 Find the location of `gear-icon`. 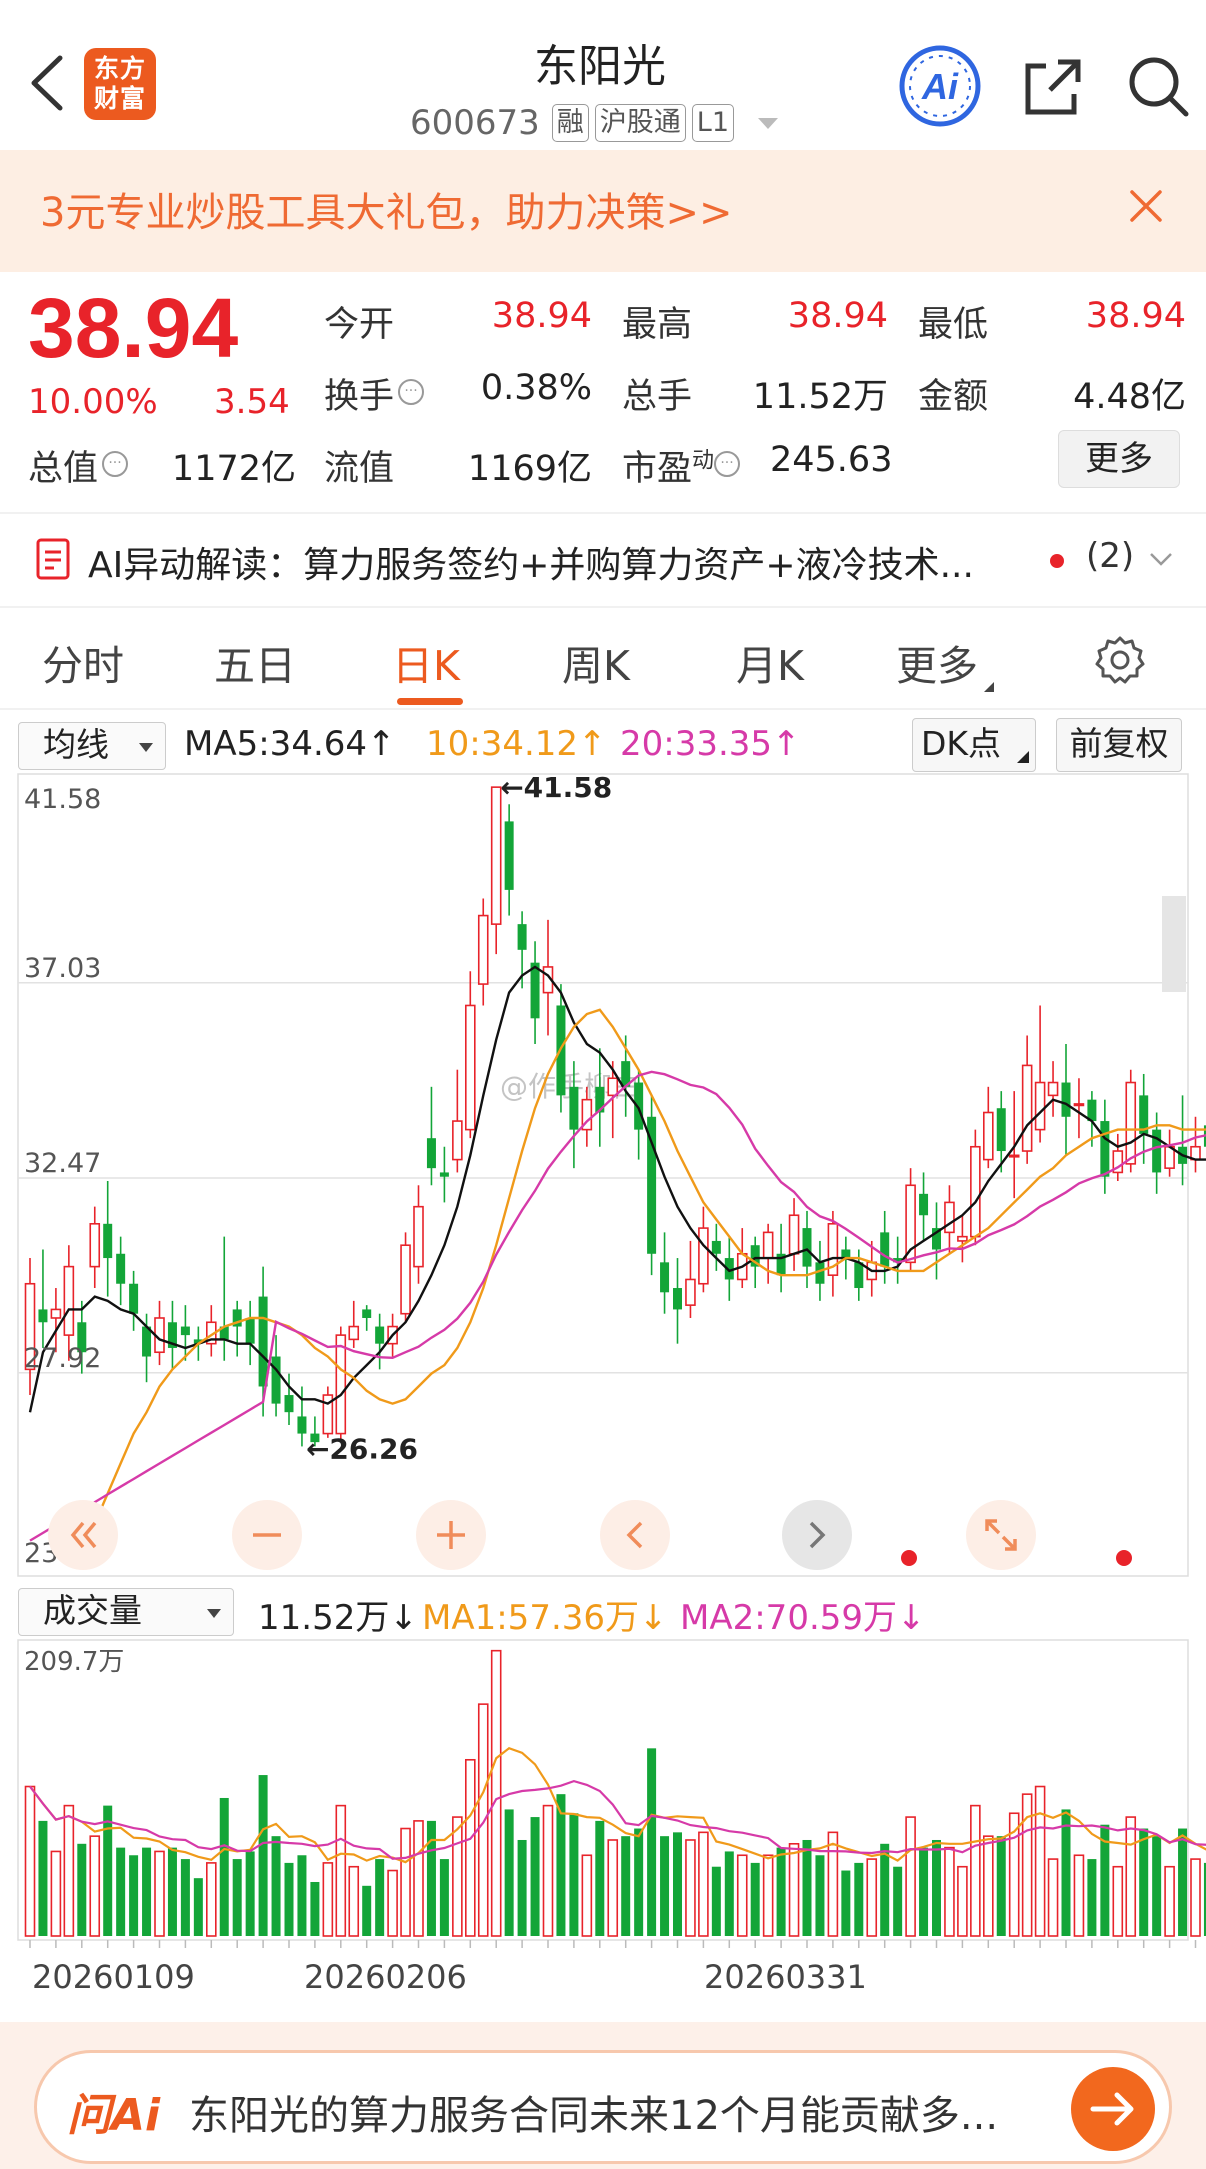

gear-icon is located at coordinates (1120, 660).